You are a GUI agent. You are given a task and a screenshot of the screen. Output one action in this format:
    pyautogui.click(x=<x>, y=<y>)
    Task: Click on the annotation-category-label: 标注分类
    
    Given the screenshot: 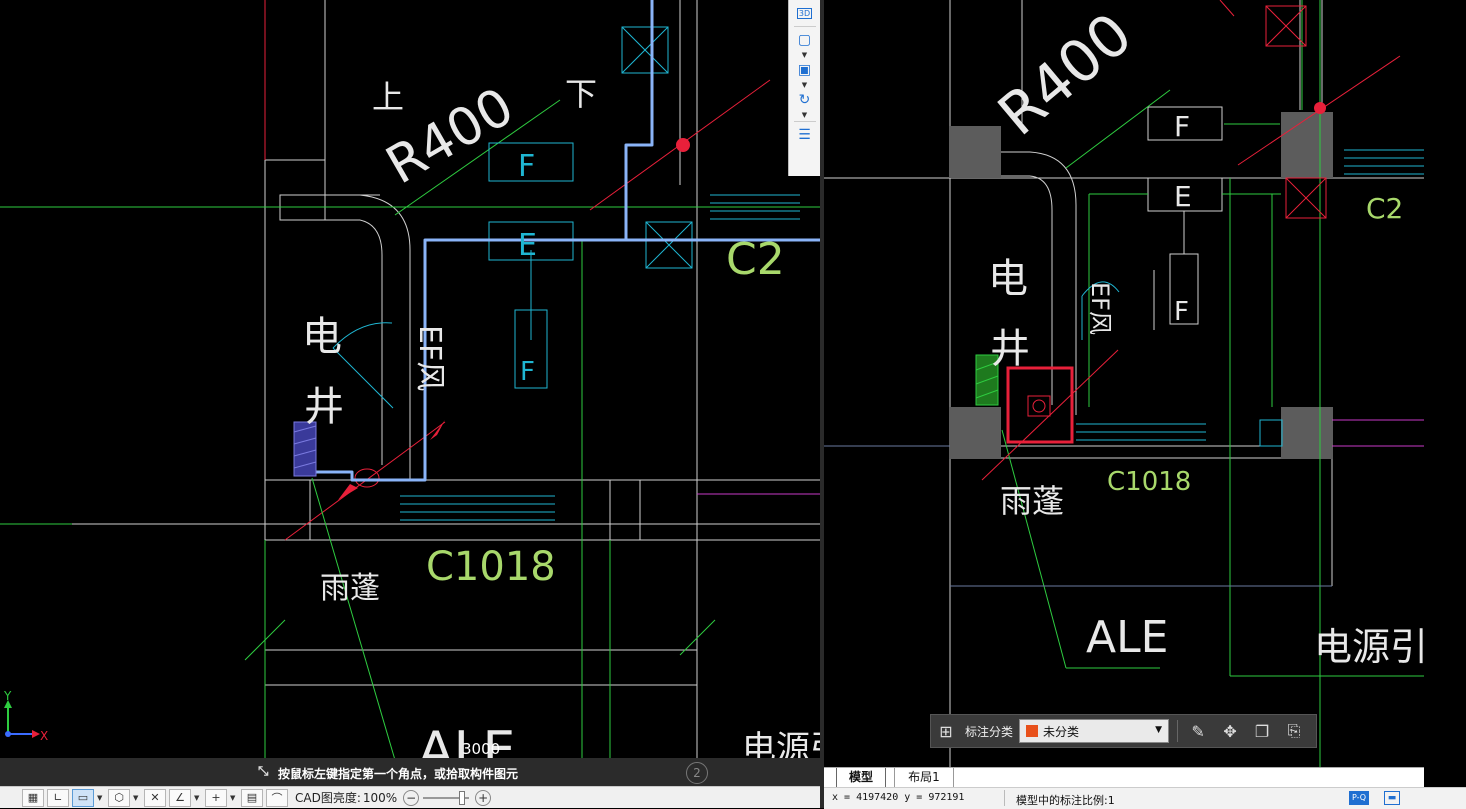 What is the action you would take?
    pyautogui.click(x=989, y=731)
    